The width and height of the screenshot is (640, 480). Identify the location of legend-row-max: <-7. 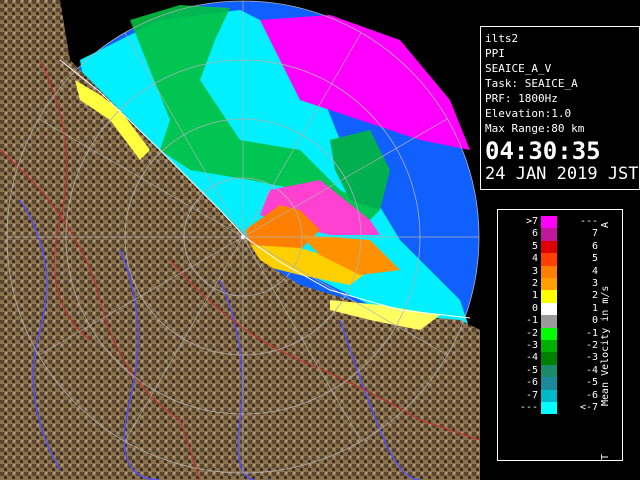
(588, 407).